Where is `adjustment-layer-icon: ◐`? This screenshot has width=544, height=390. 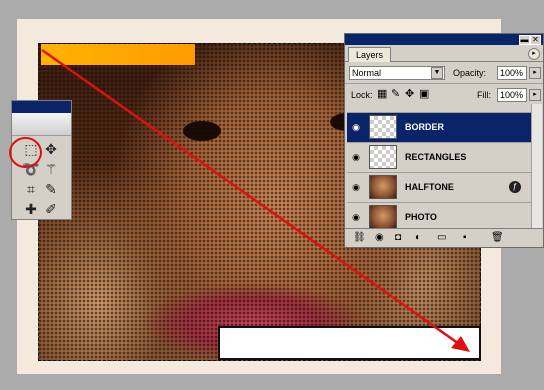
adjustment-layer-icon: ◐ is located at coordinates (418, 238).